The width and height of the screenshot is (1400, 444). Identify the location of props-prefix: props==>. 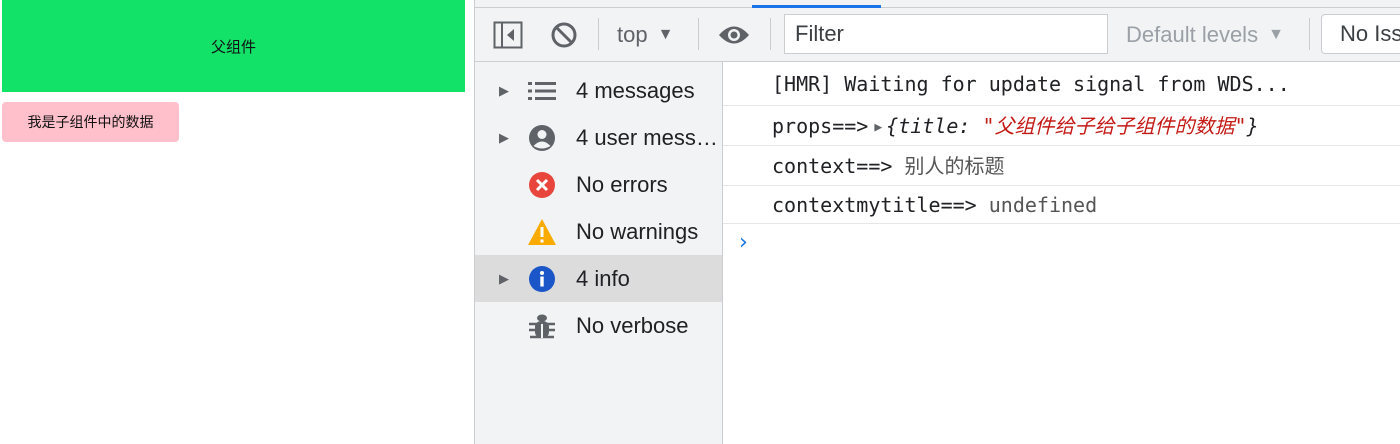
(820, 126).